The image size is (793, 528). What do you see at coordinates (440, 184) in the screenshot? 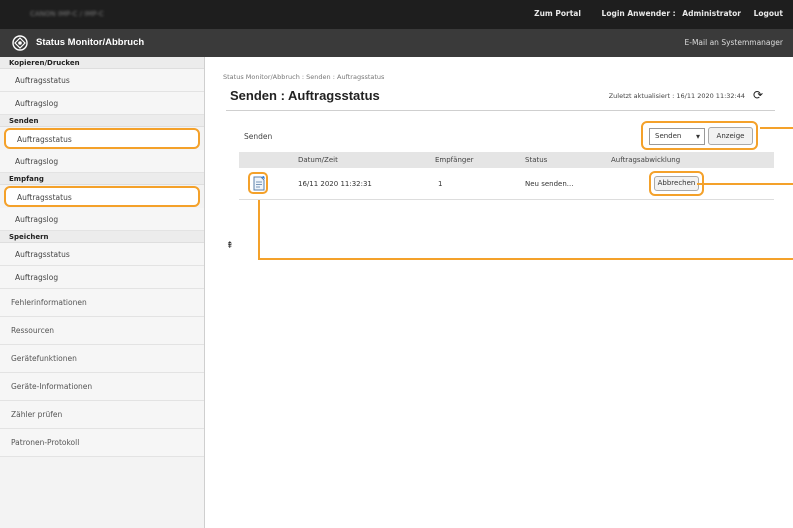
I see `job-recipient-count: 1` at bounding box center [440, 184].